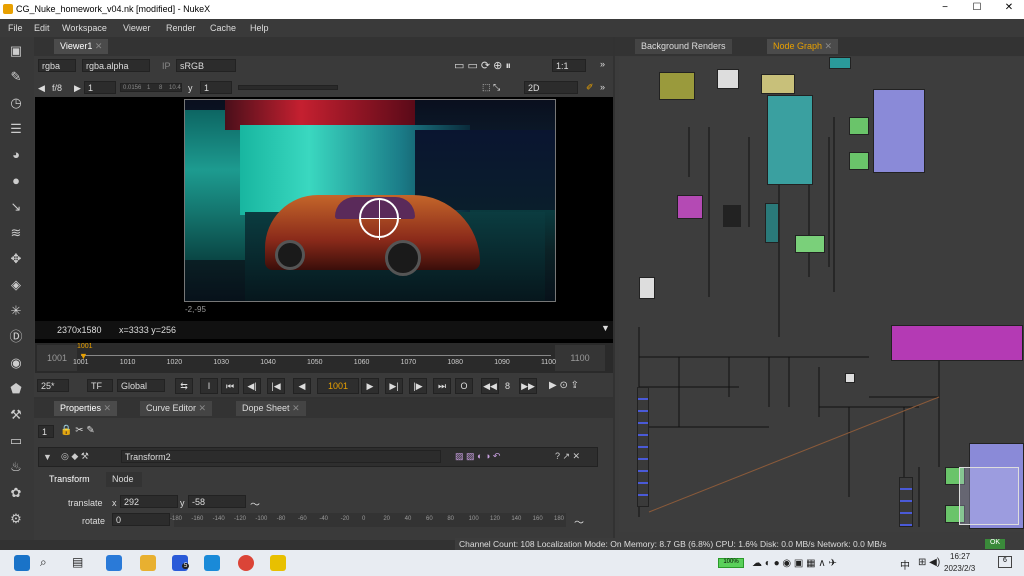 This screenshot has width=1024, height=576. What do you see at coordinates (46, 431) in the screenshot?
I see `max-panels-field: 1` at bounding box center [46, 431].